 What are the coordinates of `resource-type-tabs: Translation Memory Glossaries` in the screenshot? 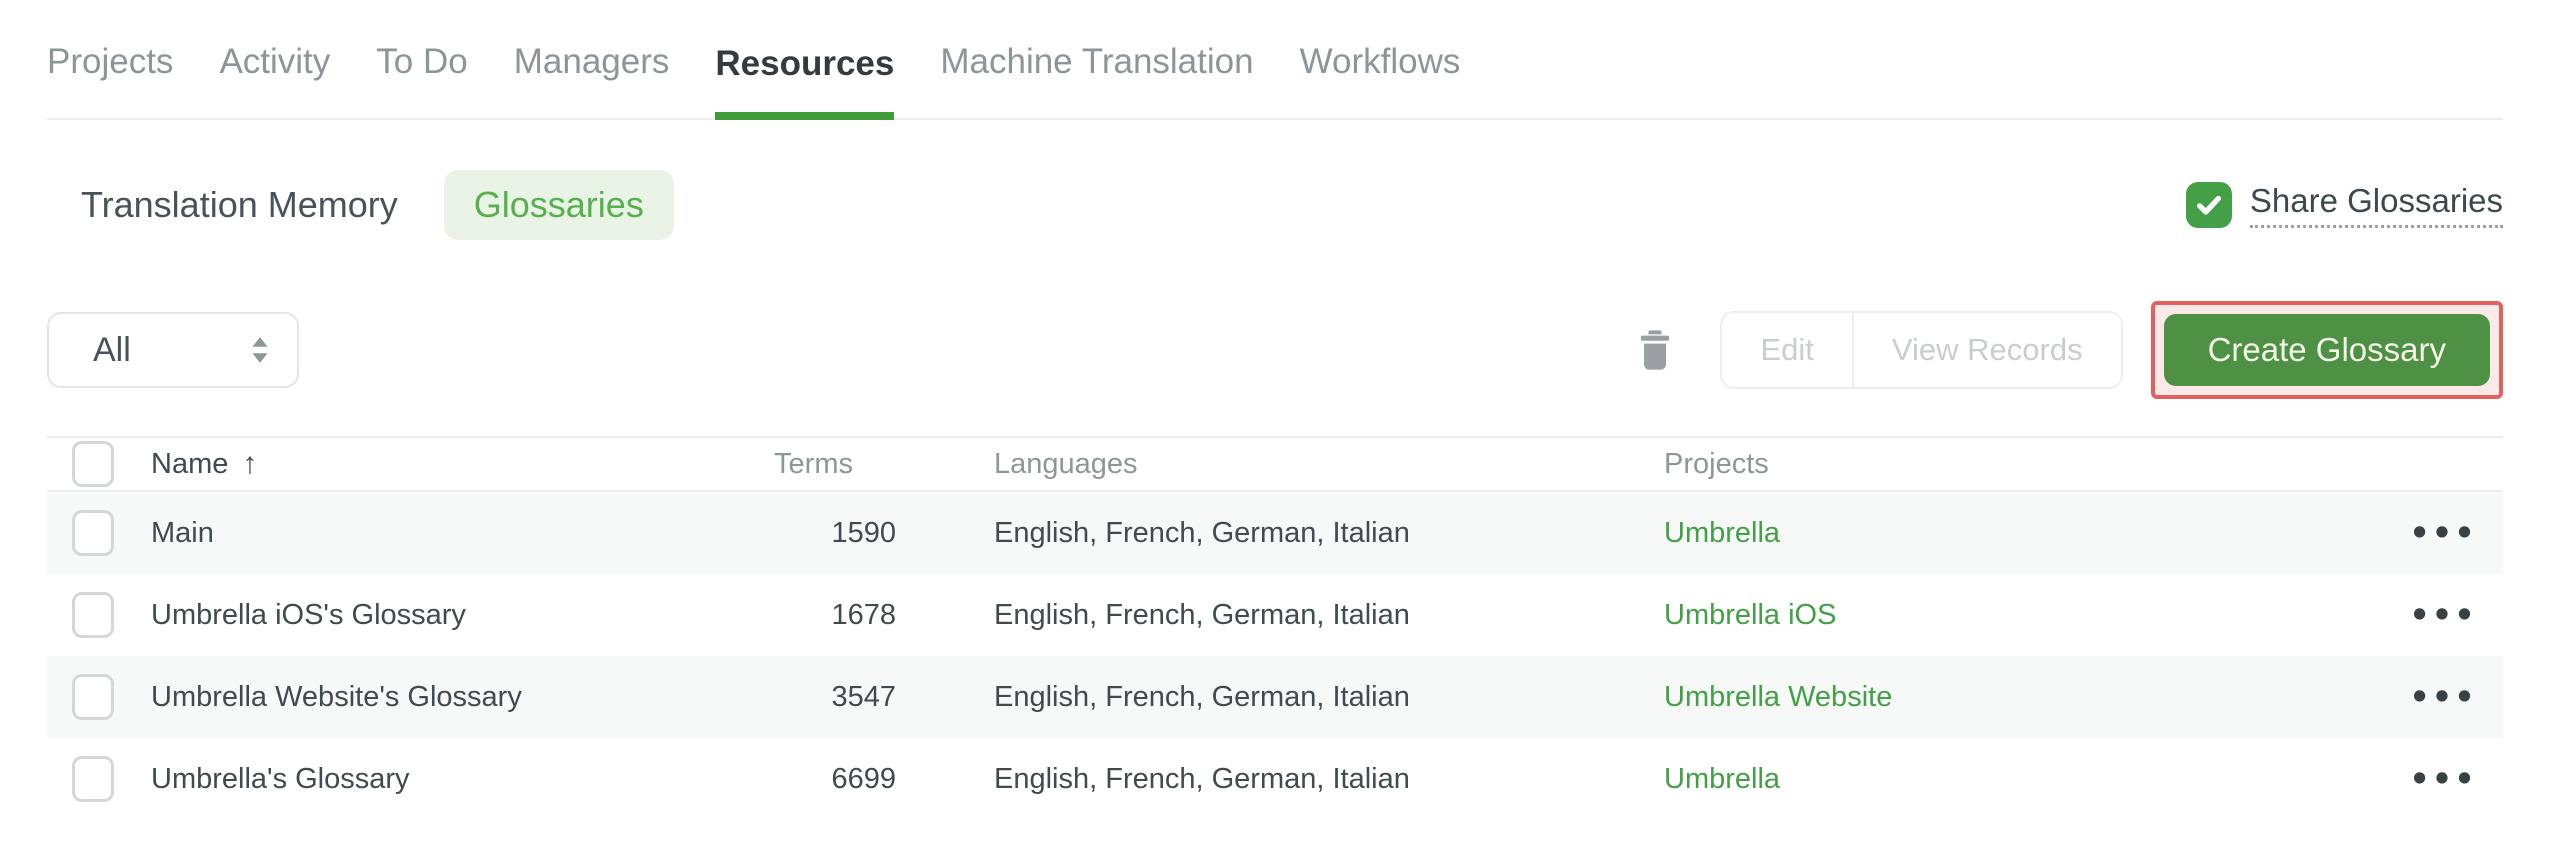 It's located at (360, 205).